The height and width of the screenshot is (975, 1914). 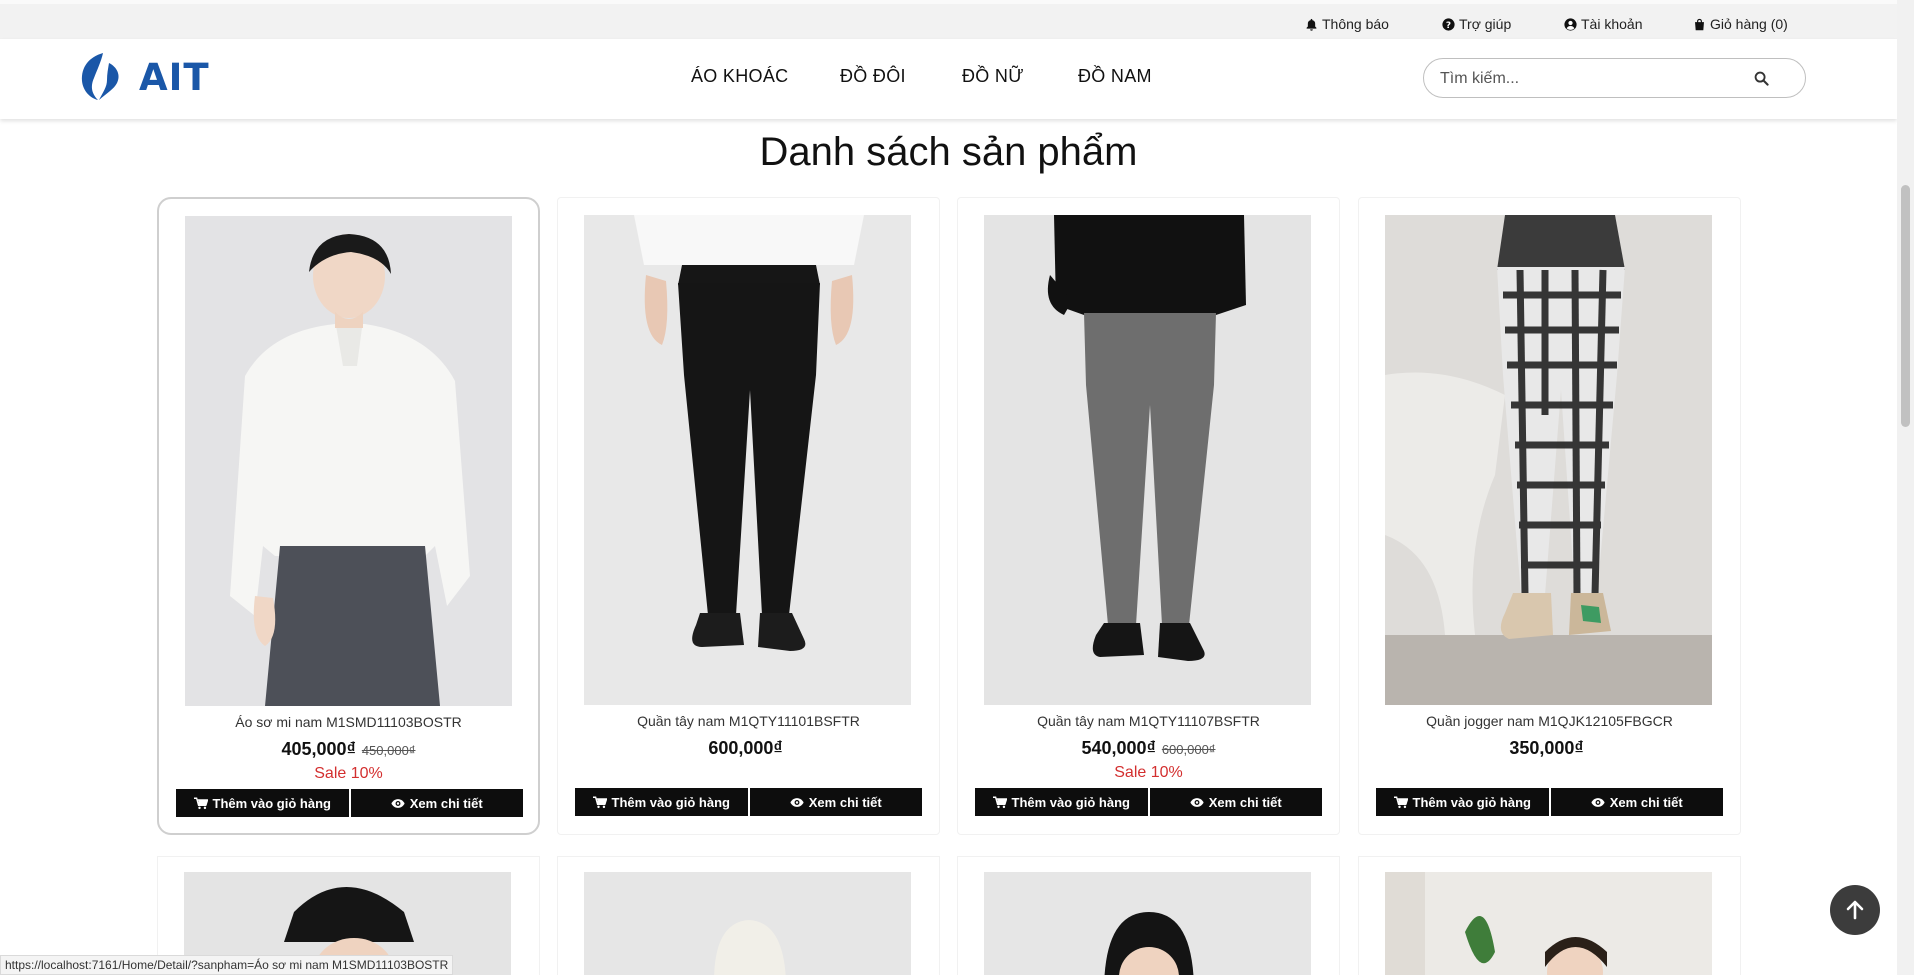 I want to click on account-label: Tài khoản, so click(x=1612, y=24).